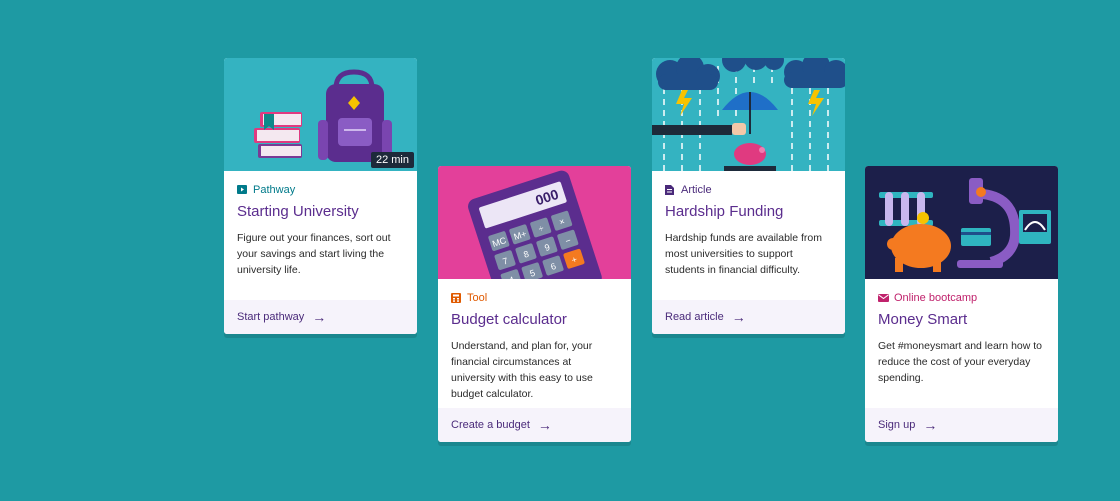  I want to click on card-image: 000 MCM+÷×789−456+, so click(534, 222).